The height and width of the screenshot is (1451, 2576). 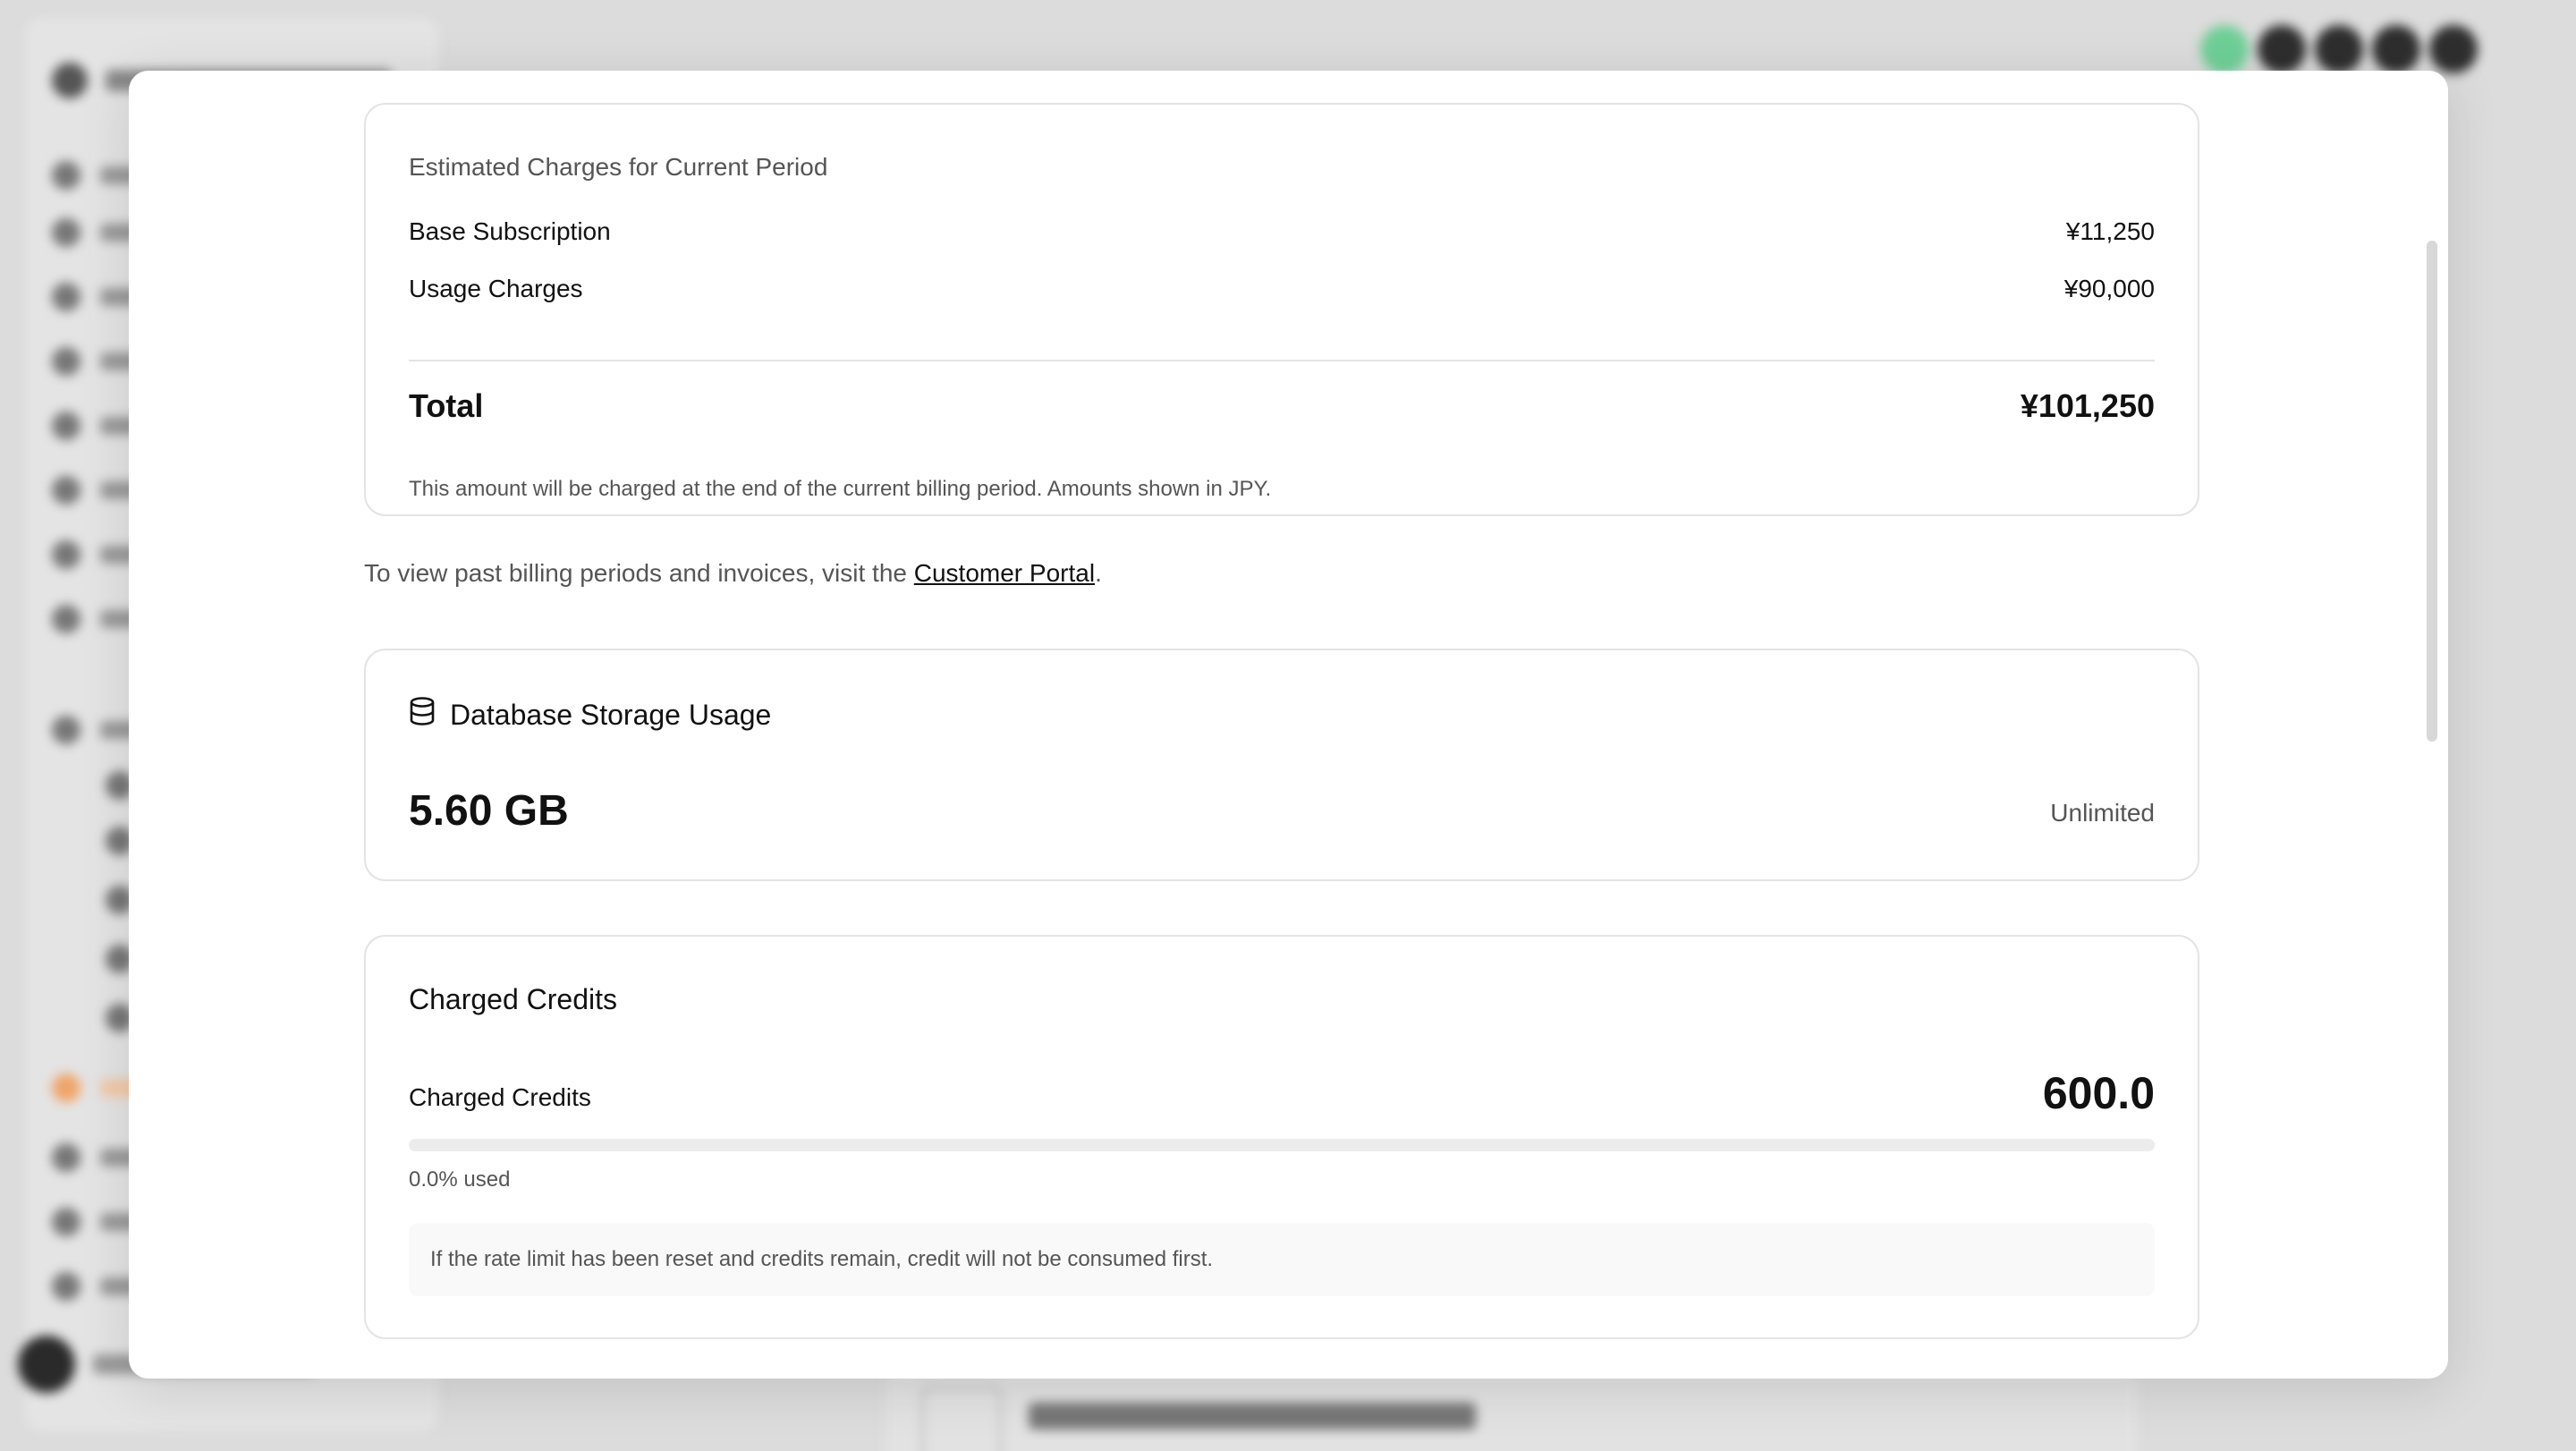 What do you see at coordinates (1282, 289) in the screenshot?
I see `usage-charges-row: Usage Charges ¥90,000` at bounding box center [1282, 289].